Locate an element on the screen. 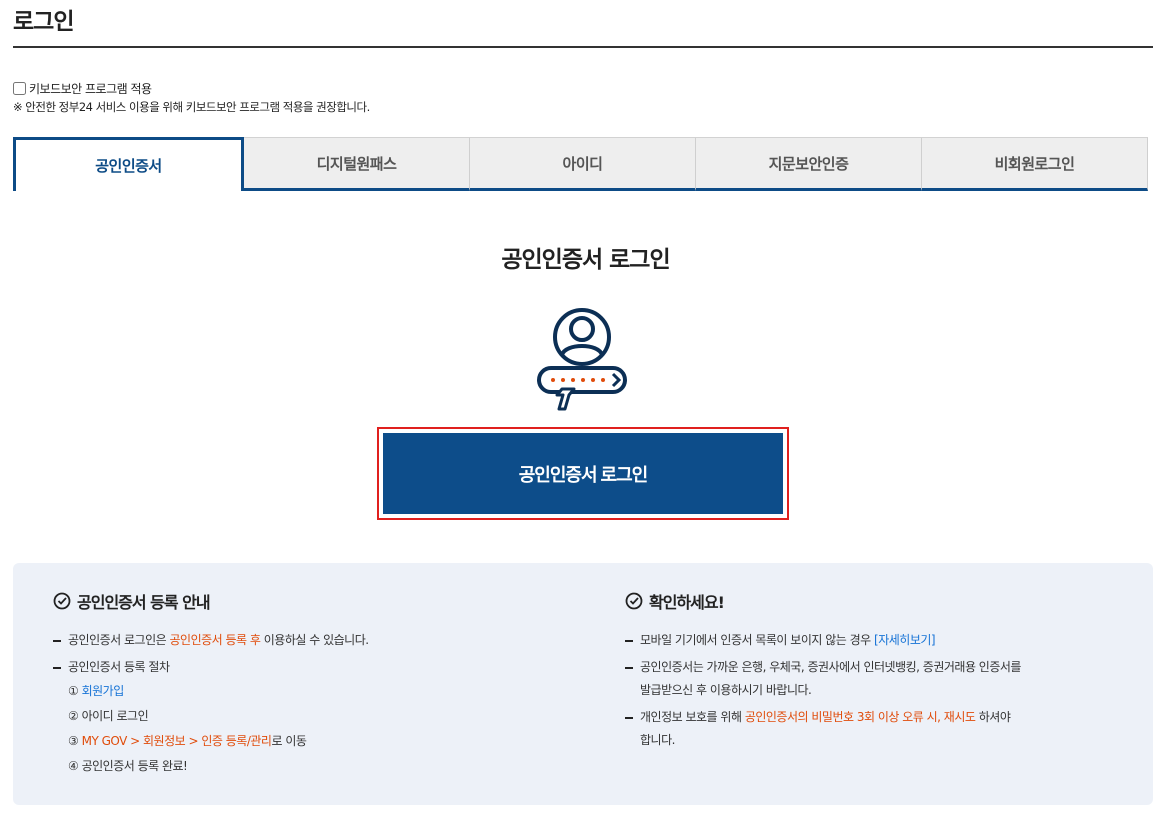 Image resolution: width=1171 pixels, height=823 pixels. title-divider is located at coordinates (583, 47).